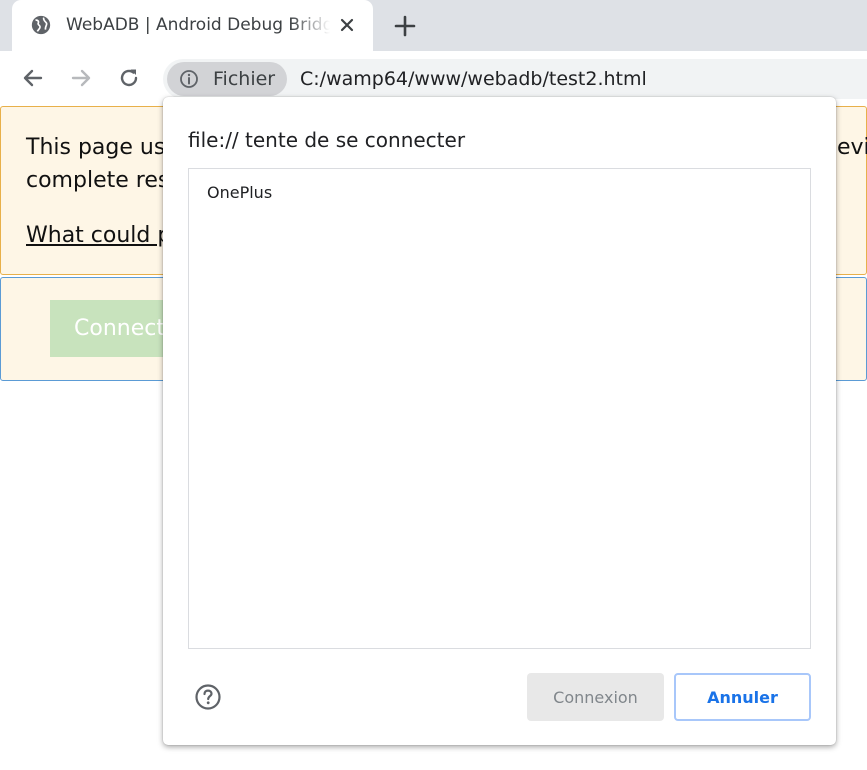 This screenshot has height=770, width=867. Describe the element at coordinates (433, 25) in the screenshot. I see `tab-strip: WebADB | Android Debug Bridge` at that location.